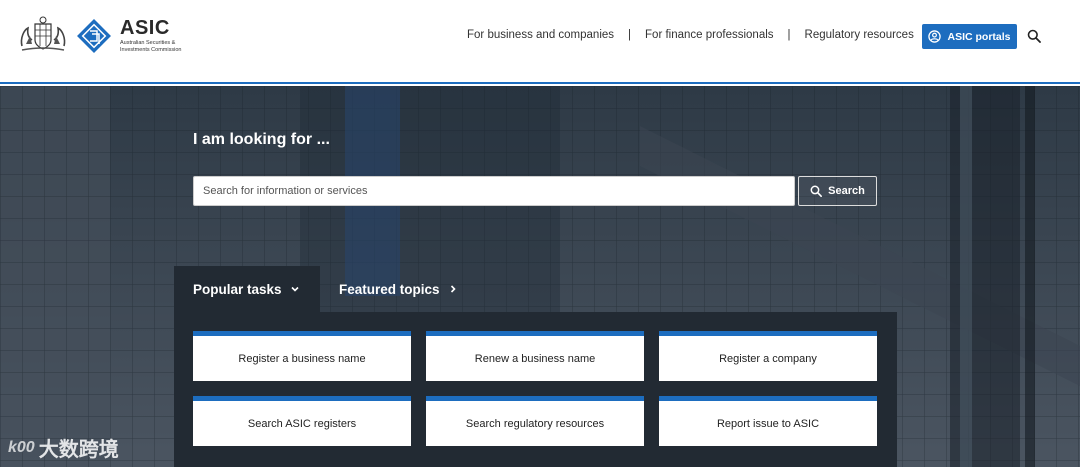 This screenshot has width=1080, height=467. I want to click on tab-popular-label: Popular tasks, so click(237, 289).